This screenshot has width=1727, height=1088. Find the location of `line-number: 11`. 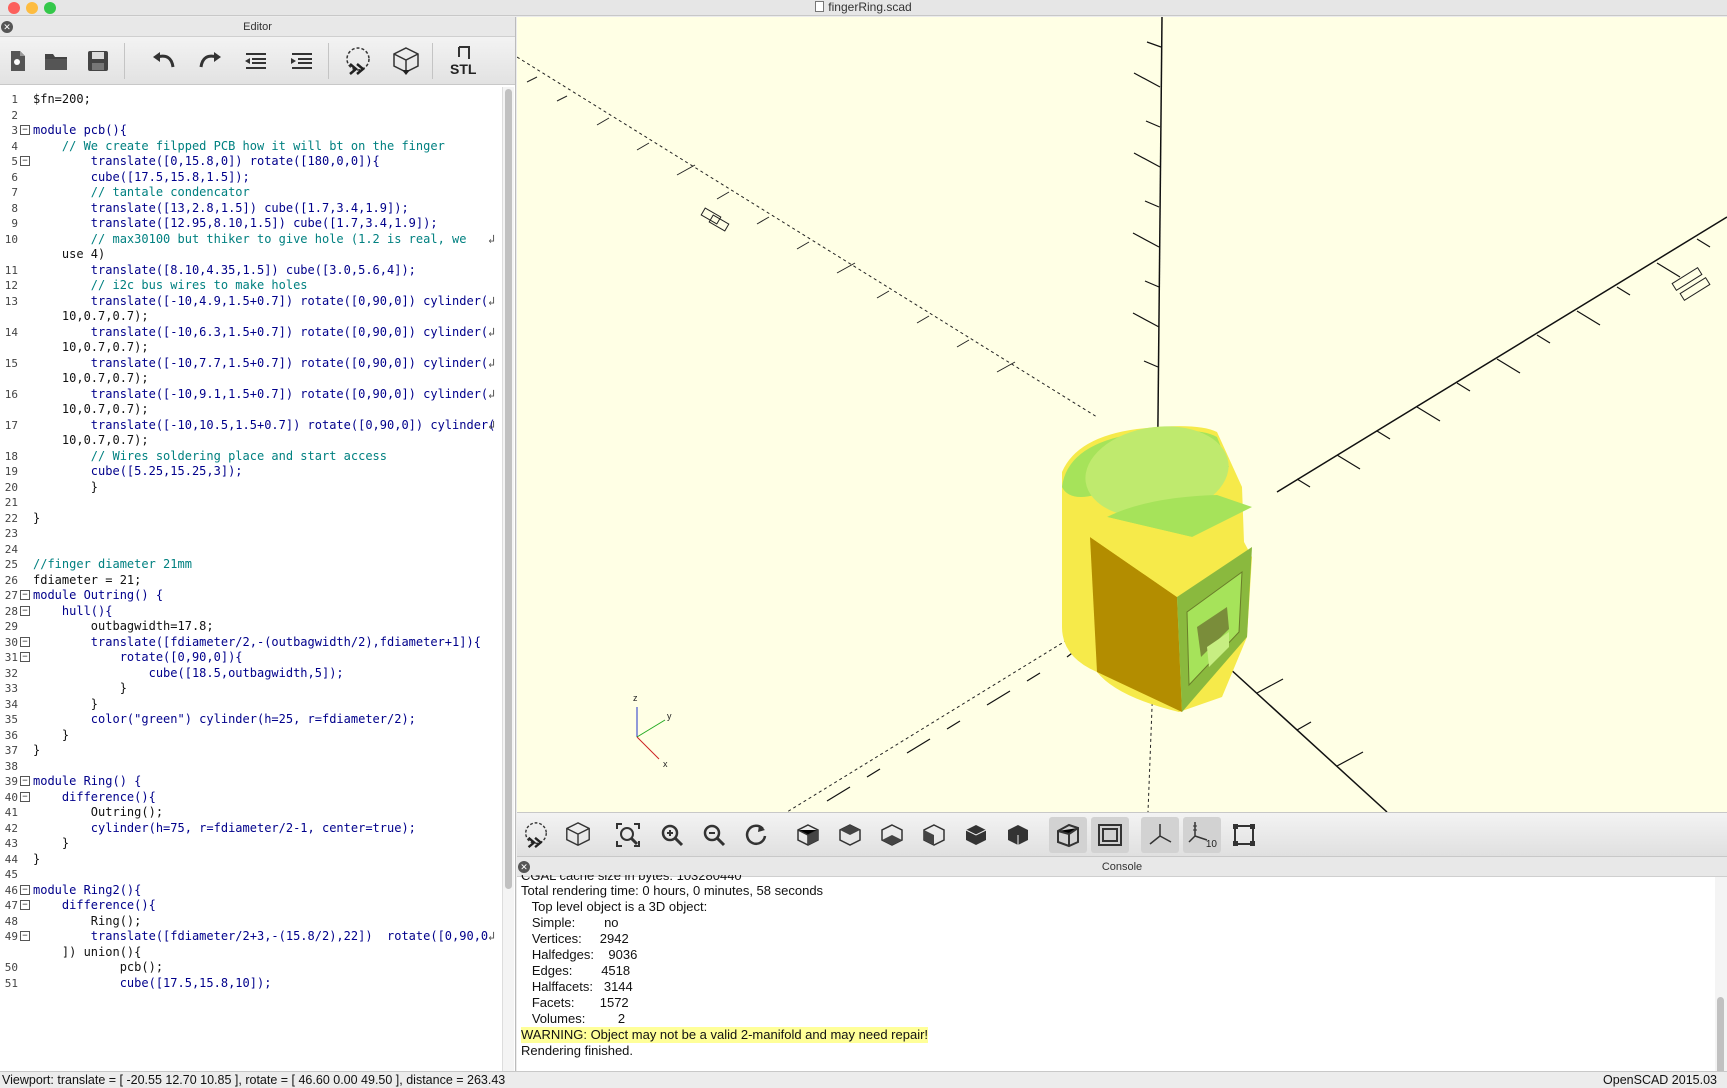

line-number: 11 is located at coordinates (11, 270).